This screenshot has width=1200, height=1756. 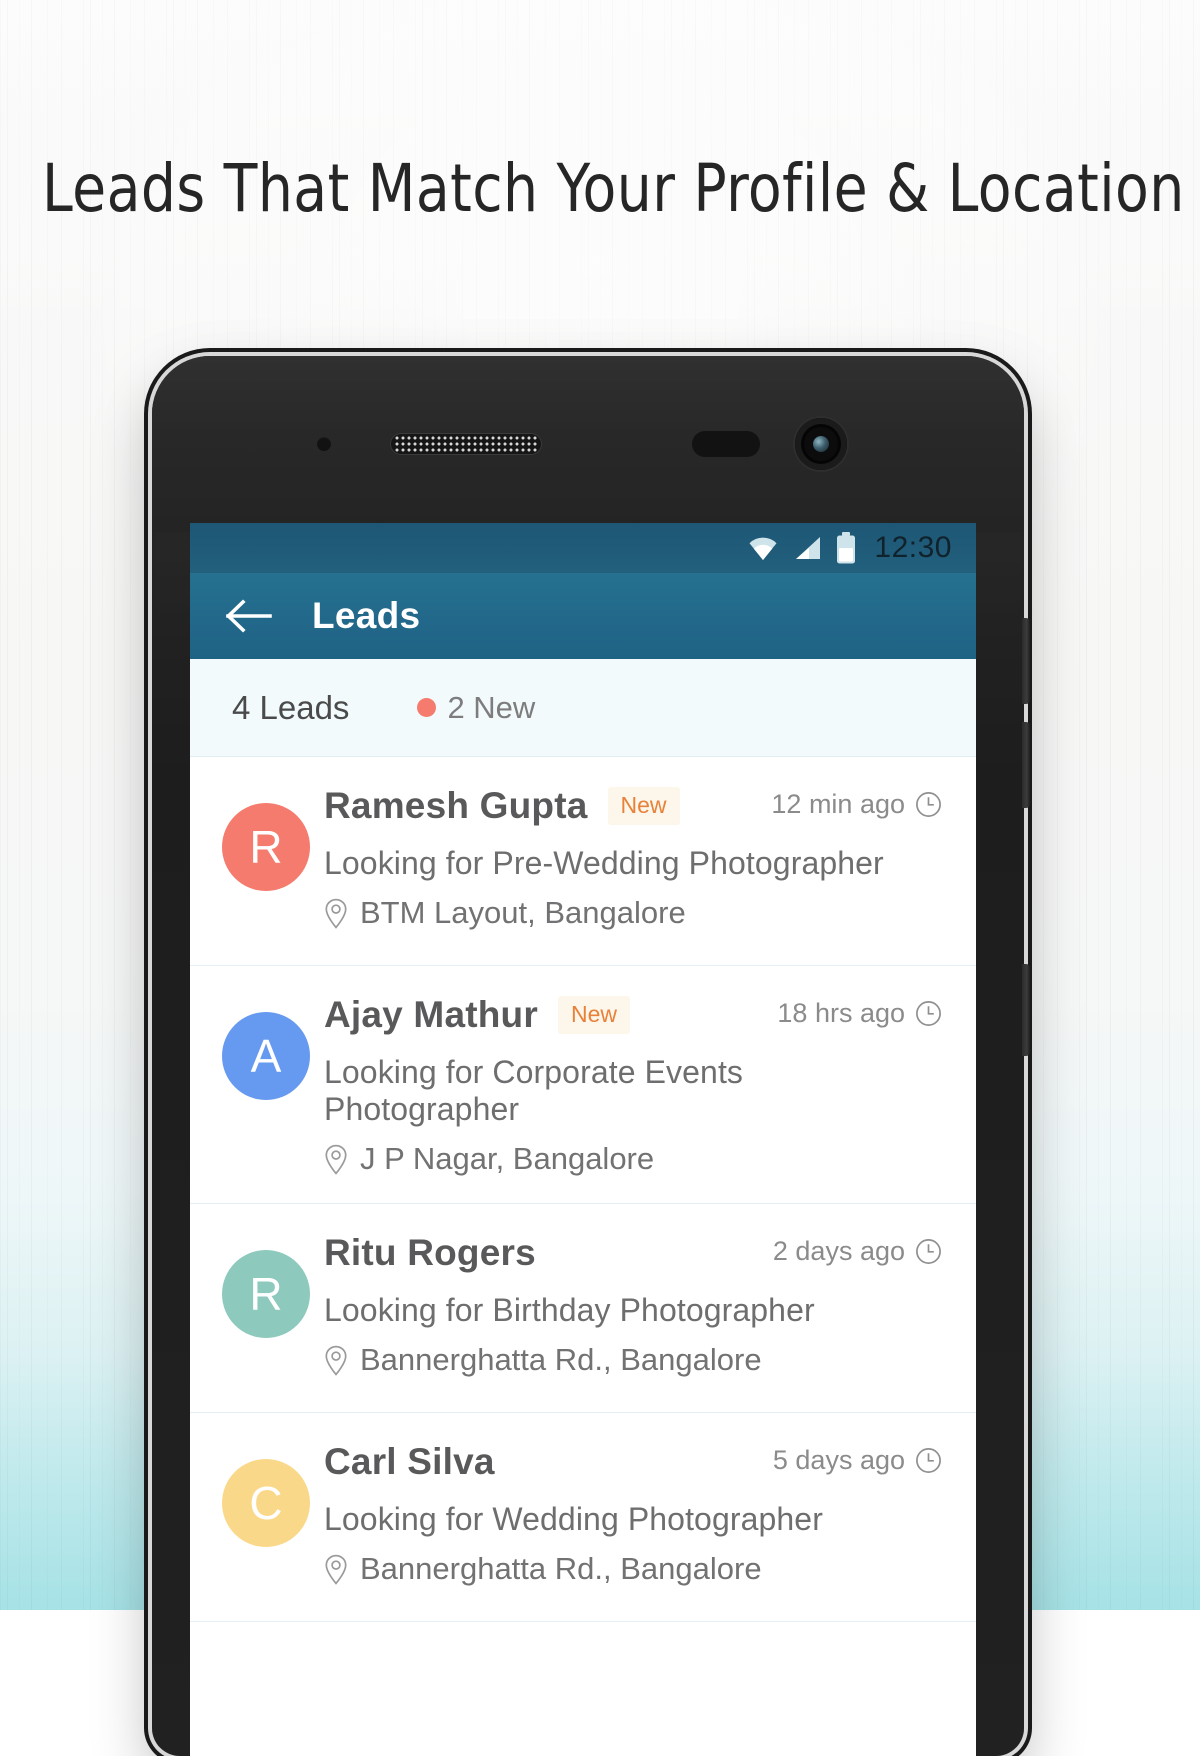 I want to click on lead-header-line: Carl Silva 5 days ago, so click(x=633, y=1462).